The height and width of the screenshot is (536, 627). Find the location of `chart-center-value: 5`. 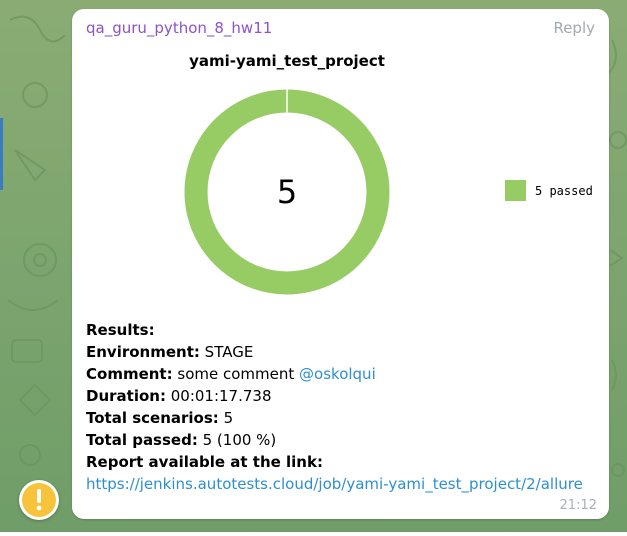

chart-center-value: 5 is located at coordinates (287, 192).